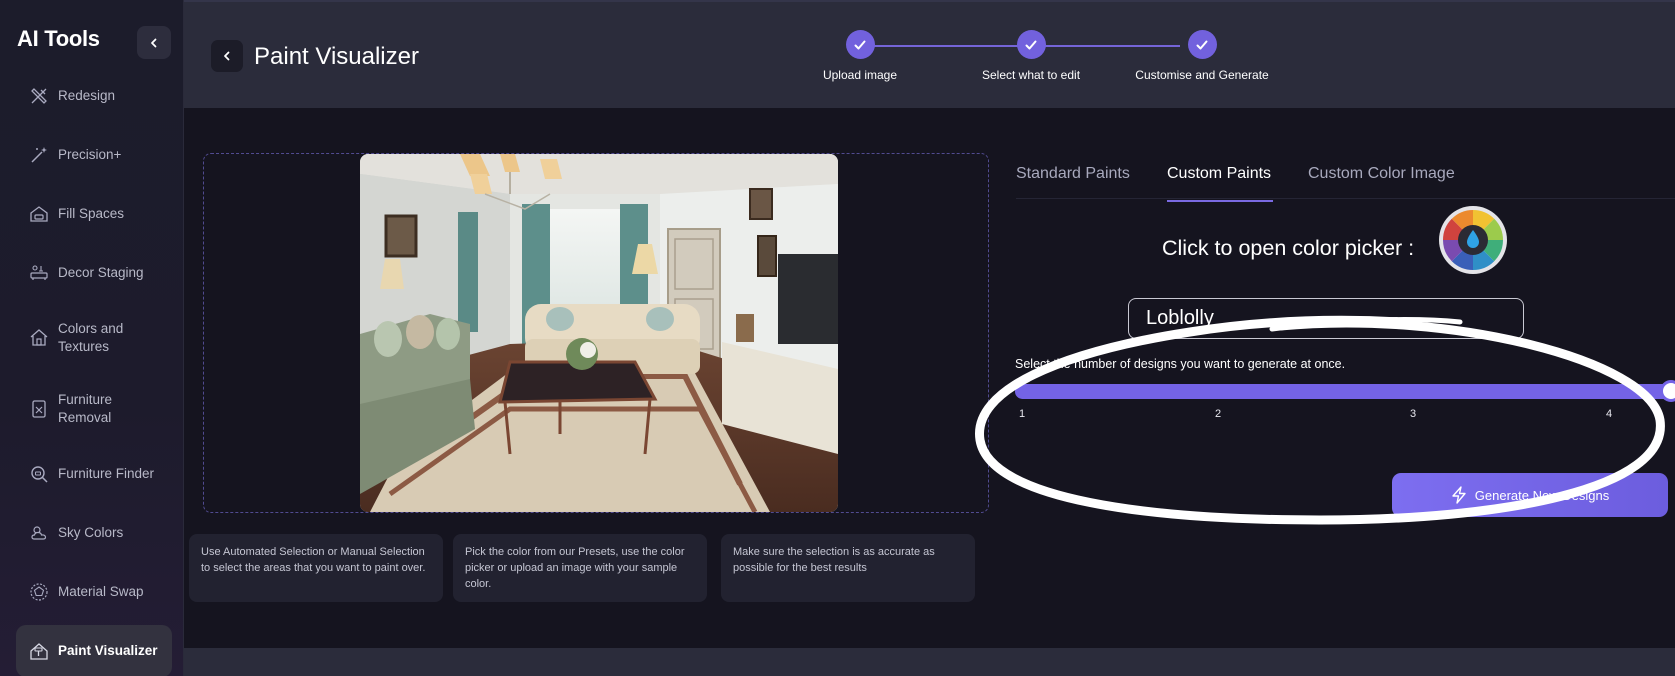  What do you see at coordinates (39, 214) in the screenshot?
I see `fill-spaces-icon` at bounding box center [39, 214].